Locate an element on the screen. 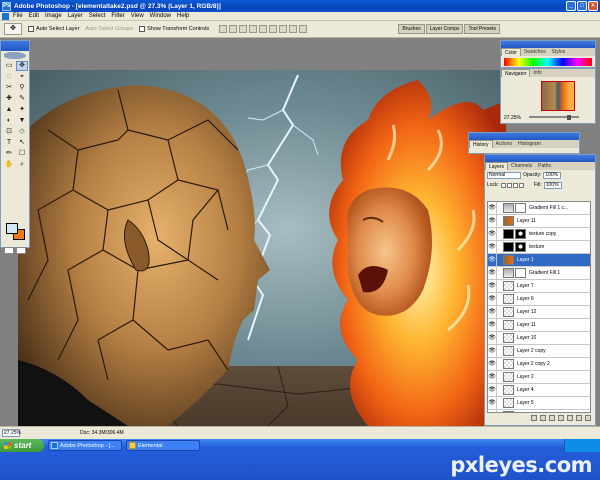 This screenshot has height=480, width=600. align-middle-icon is located at coordinates (233, 29).